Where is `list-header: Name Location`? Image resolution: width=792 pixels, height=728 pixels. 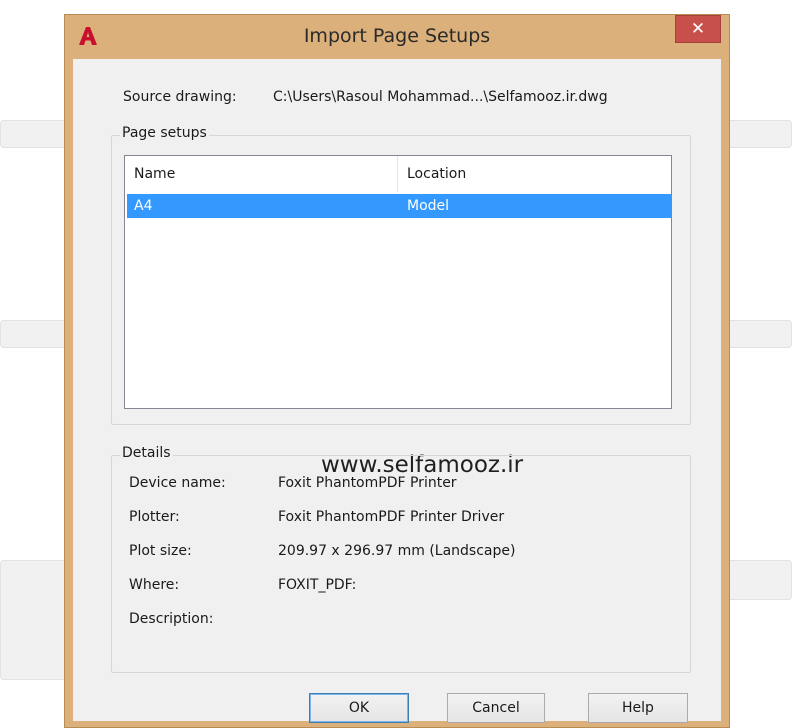 list-header: Name Location is located at coordinates (398, 174).